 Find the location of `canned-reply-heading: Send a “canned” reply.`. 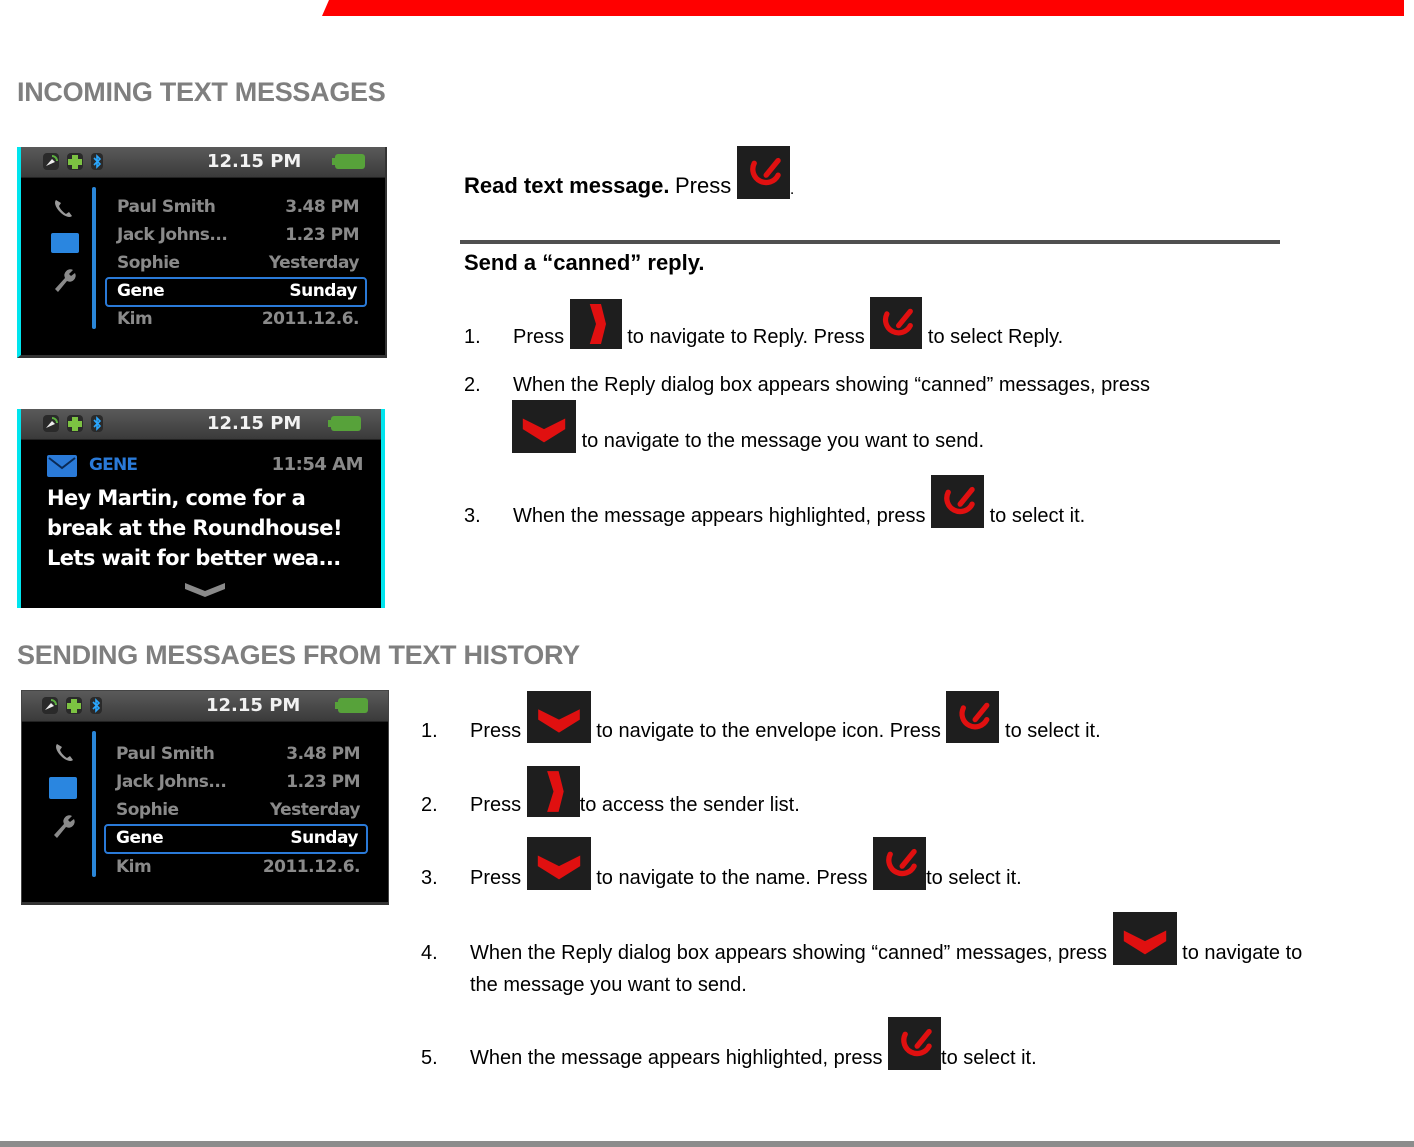

canned-reply-heading: Send a “canned” reply. is located at coordinates (584, 262).